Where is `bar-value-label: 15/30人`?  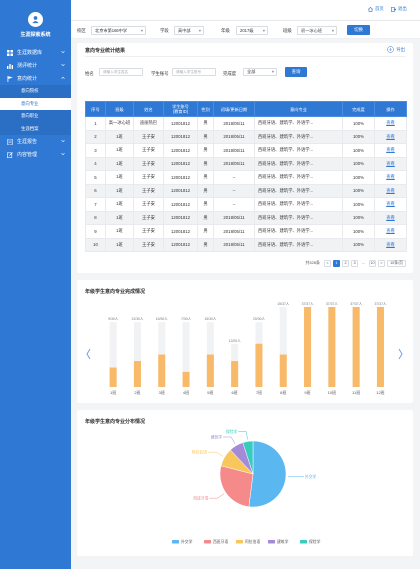
bar-value-label: 15/30人 is located at coordinates (210, 318).